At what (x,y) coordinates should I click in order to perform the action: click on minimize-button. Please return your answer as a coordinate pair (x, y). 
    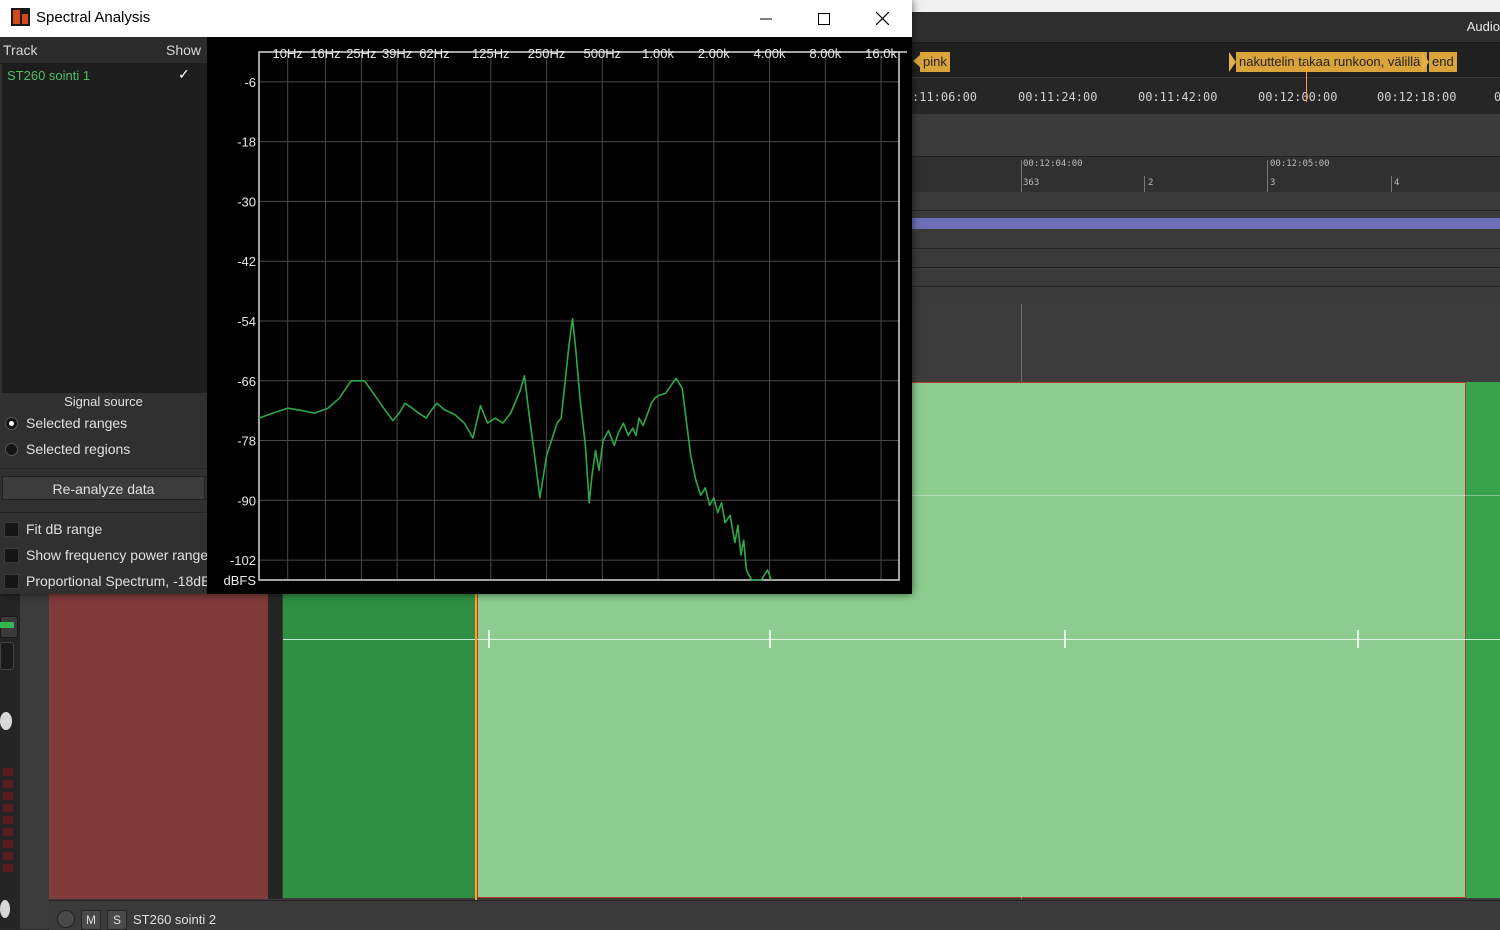
    Looking at the image, I should click on (766, 18).